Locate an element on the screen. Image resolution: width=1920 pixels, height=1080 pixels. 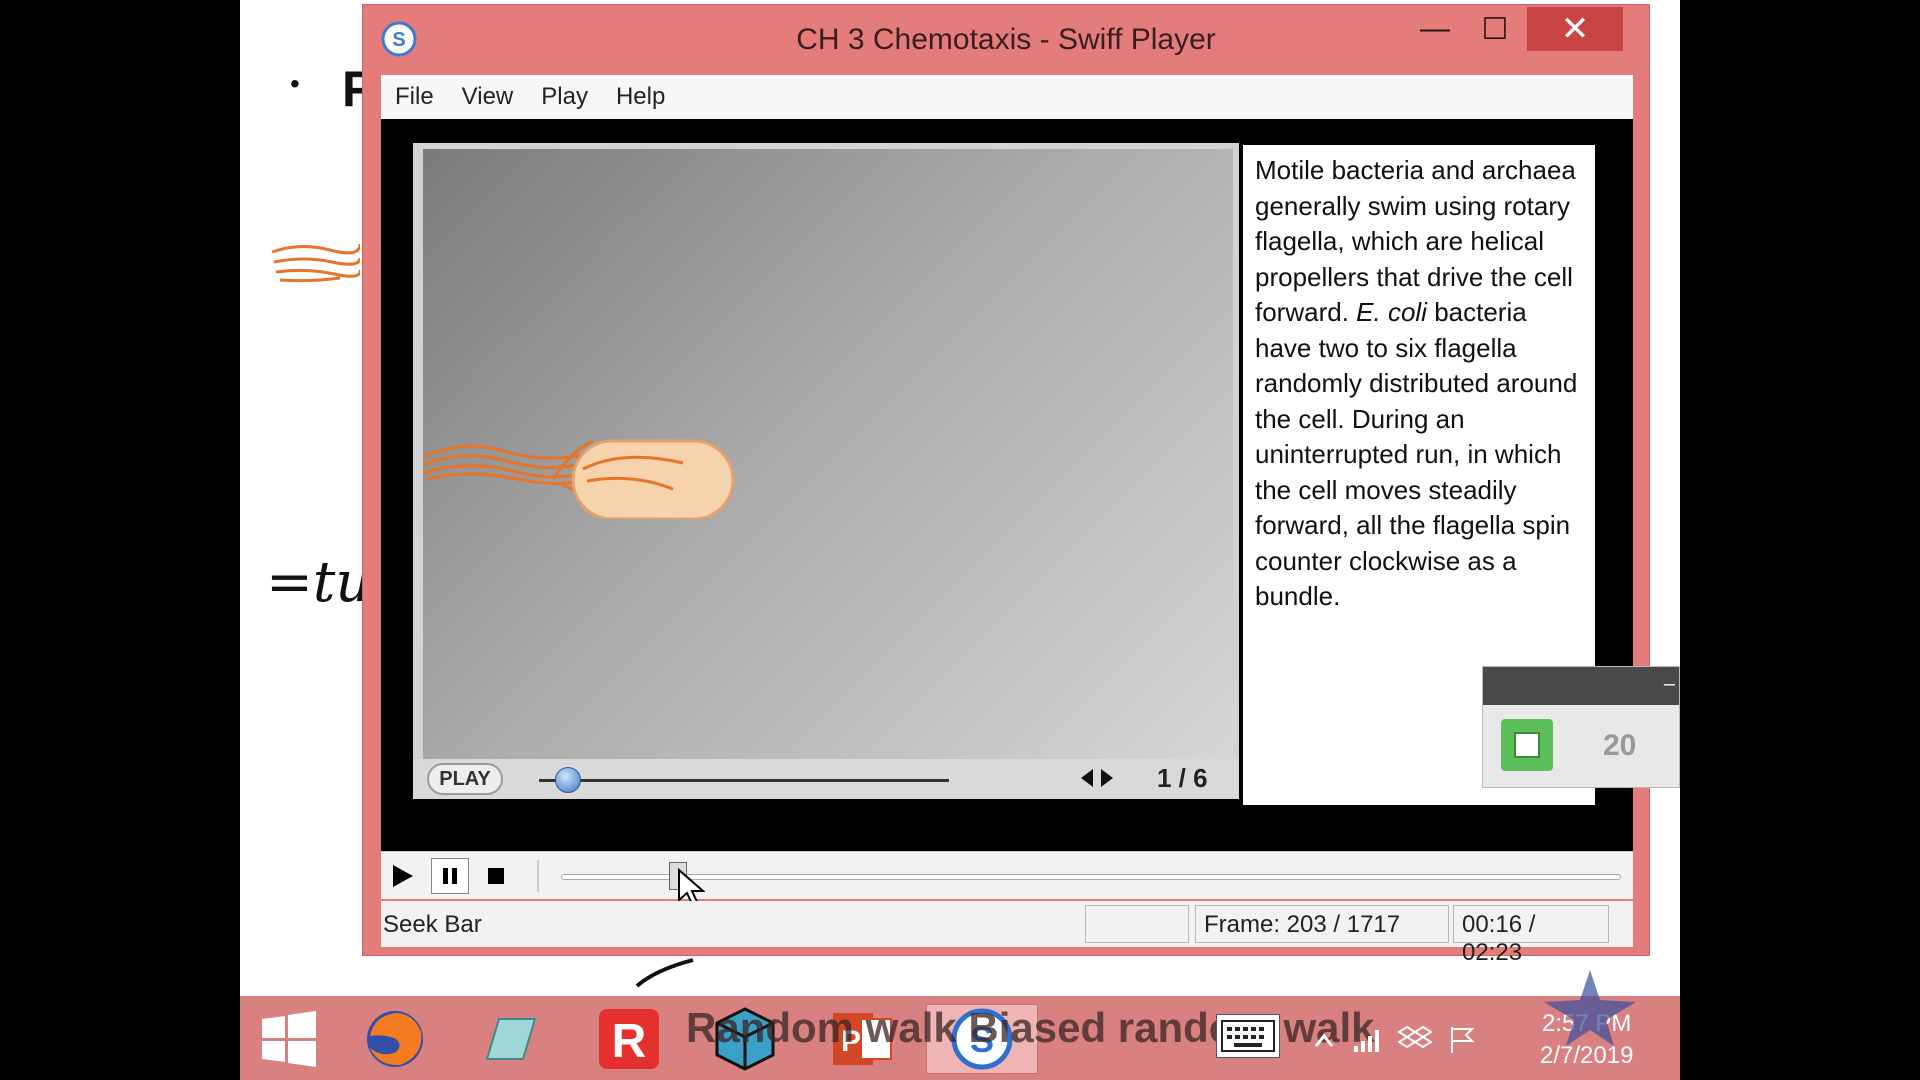
r-app-icon: R is located at coordinates (629, 1039).